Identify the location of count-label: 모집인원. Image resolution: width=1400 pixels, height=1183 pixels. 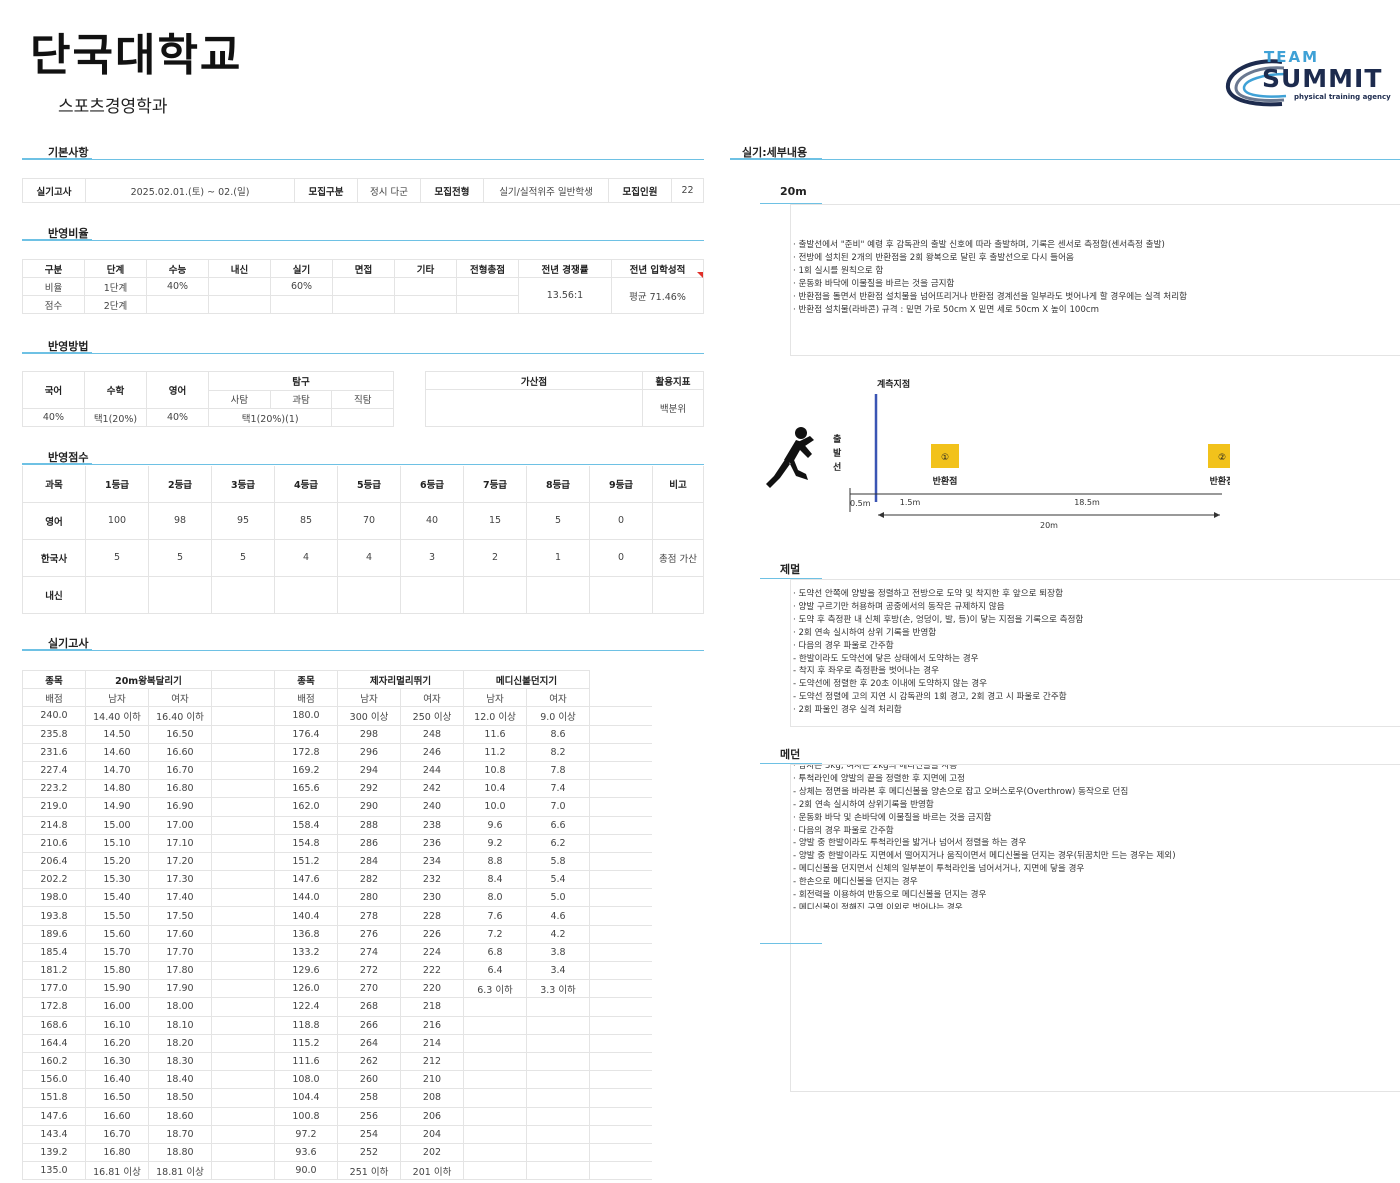
(640, 190).